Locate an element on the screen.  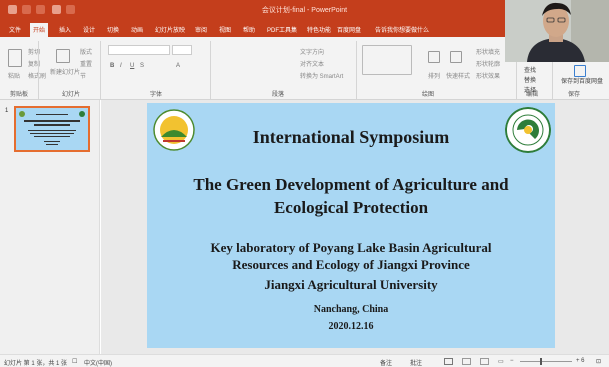
spellcheck-icon: ☐ is located at coordinates (74, 361).